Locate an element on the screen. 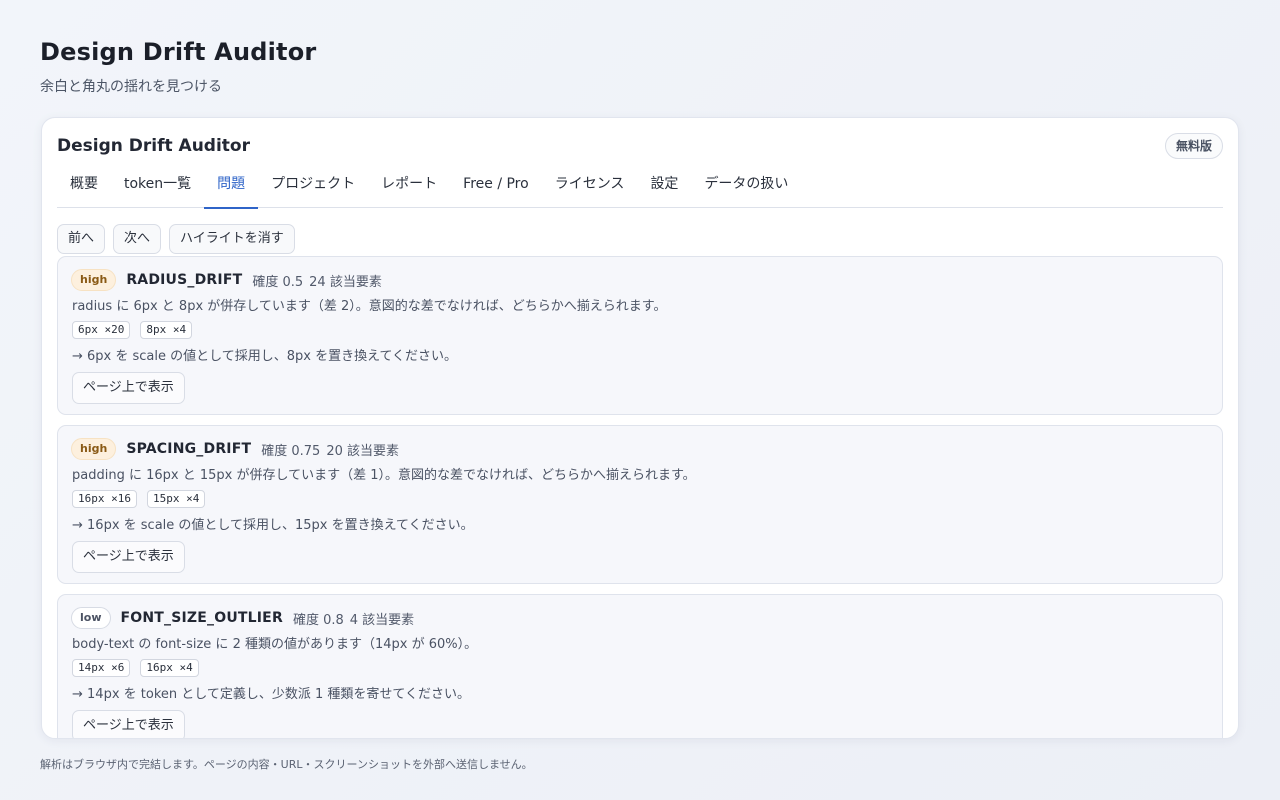  issue-header: low FONT_SIZE_OUTLIER 確度 0.8 4 該当要素 is located at coordinates (242, 618).